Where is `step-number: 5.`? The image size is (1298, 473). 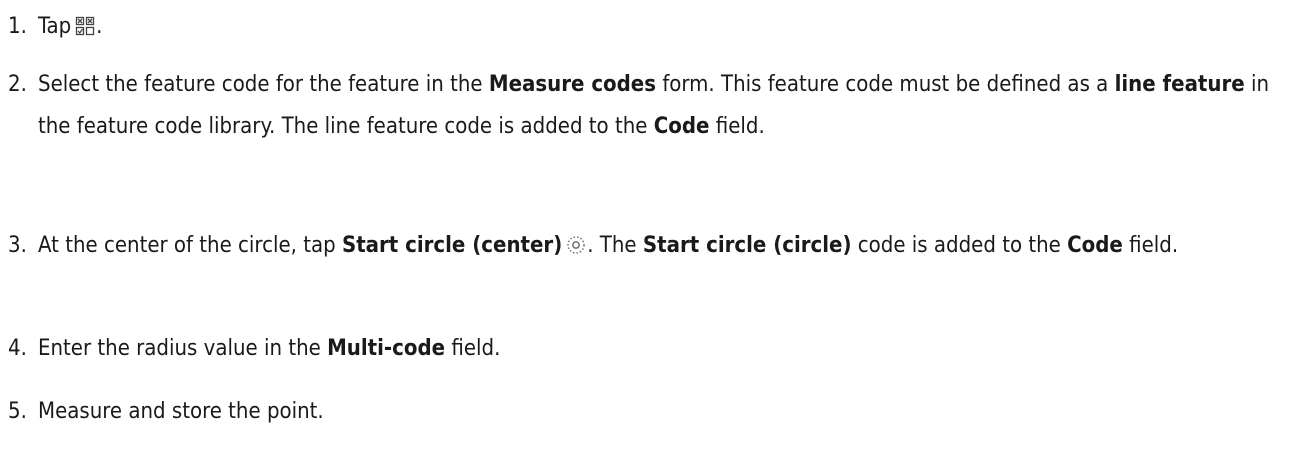 step-number: 5. is located at coordinates (17, 411).